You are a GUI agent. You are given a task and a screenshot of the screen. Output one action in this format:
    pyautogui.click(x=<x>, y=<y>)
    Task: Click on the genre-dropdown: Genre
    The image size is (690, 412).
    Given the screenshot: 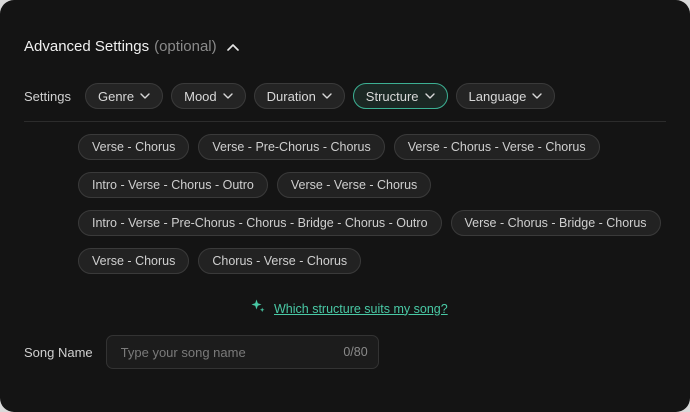 What is the action you would take?
    pyautogui.click(x=124, y=96)
    